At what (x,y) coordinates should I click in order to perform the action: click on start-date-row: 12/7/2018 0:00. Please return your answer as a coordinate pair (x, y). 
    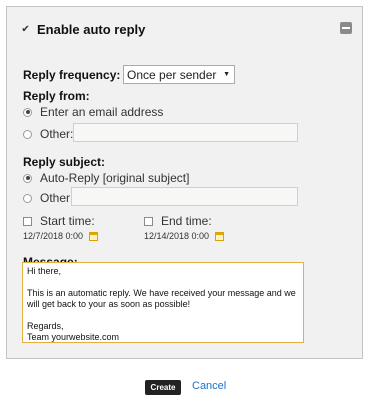
    Looking at the image, I should click on (61, 236).